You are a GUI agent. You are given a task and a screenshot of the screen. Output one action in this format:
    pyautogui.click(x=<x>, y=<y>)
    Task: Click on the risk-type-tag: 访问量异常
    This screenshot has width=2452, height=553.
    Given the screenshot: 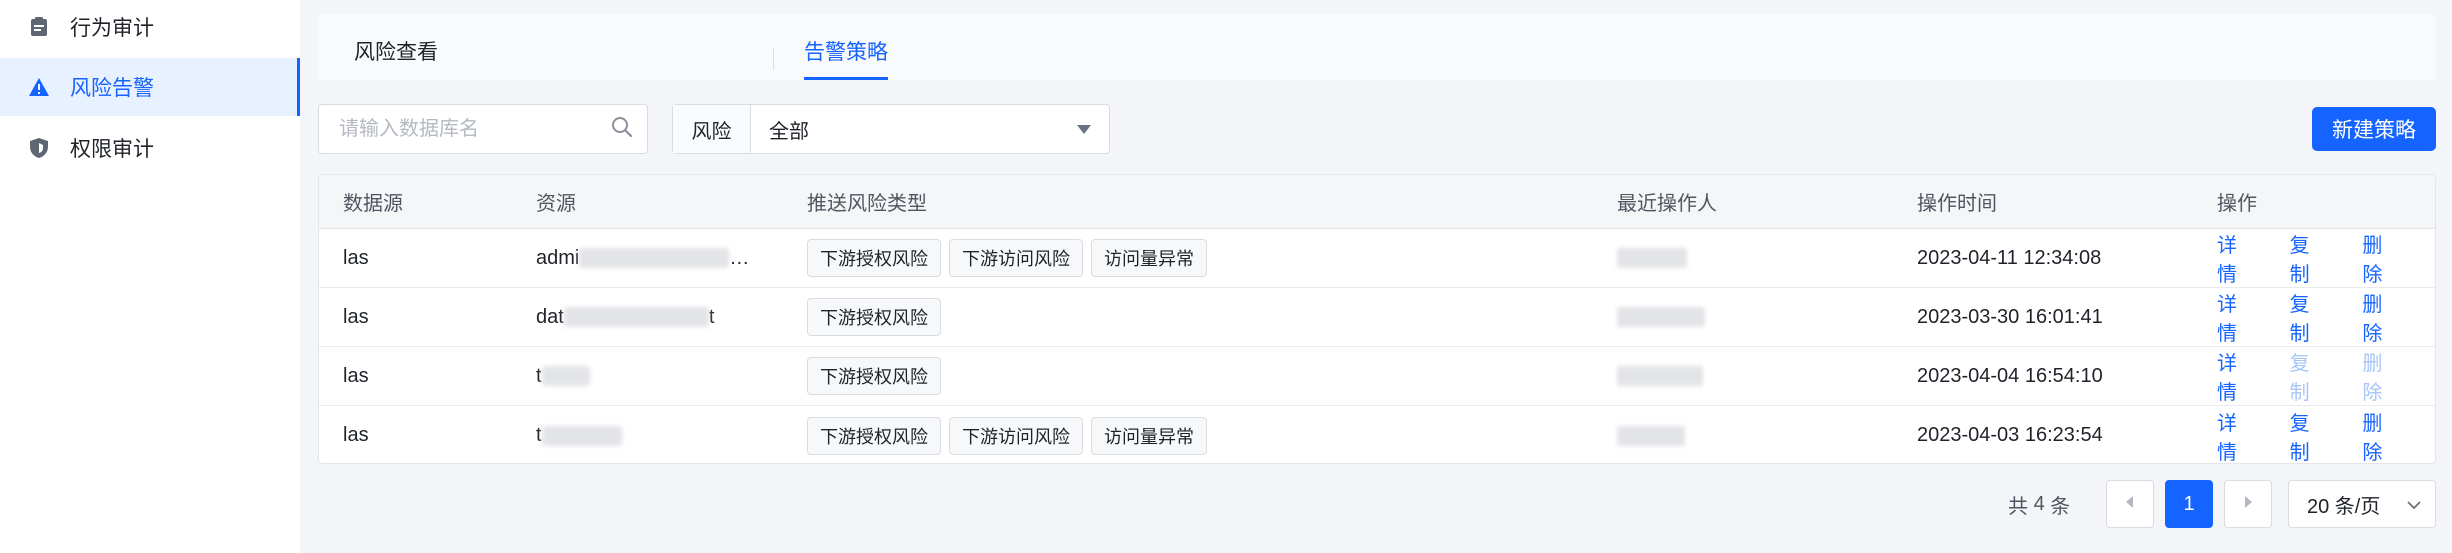 What is the action you would take?
    pyautogui.click(x=1149, y=258)
    